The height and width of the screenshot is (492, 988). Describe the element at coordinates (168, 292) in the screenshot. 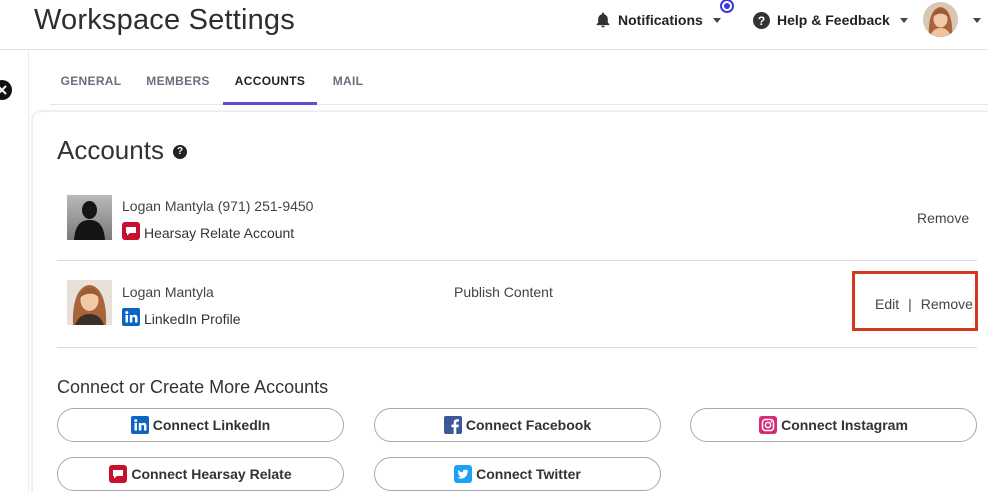

I see `account-name: Logan Mantyla` at that location.